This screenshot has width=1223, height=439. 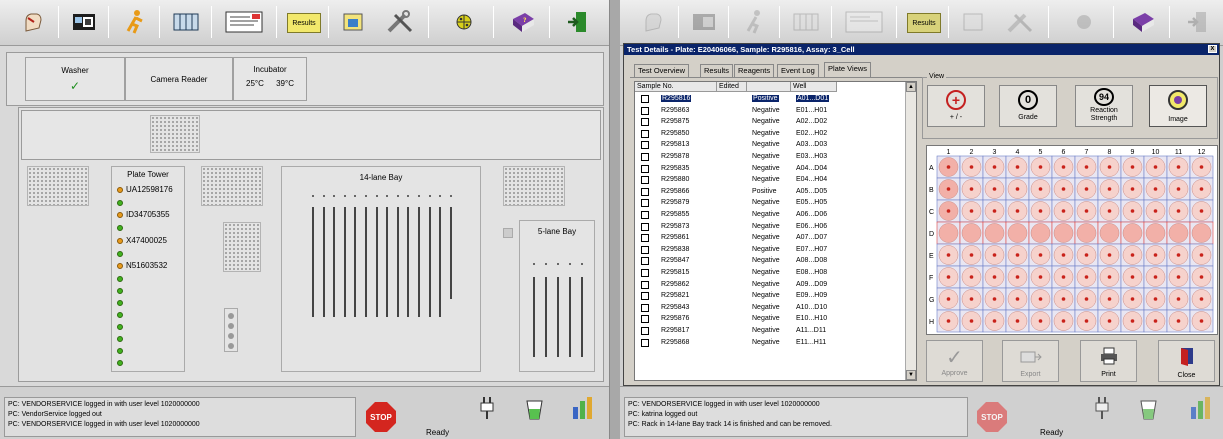 I want to click on tower-plate-3: X47400025, so click(x=146, y=240).